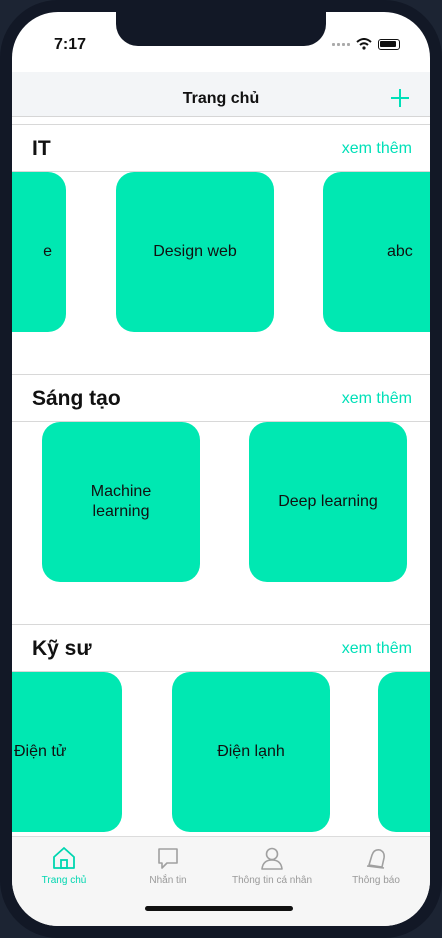 The height and width of the screenshot is (938, 442). I want to click on tab-home: Trang chủ, so click(64, 865).